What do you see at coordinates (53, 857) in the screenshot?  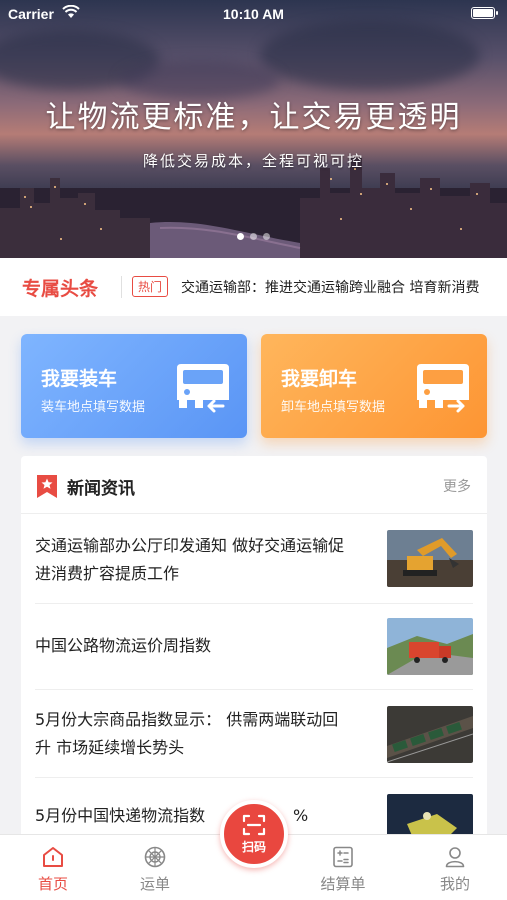 I see `home-icon` at bounding box center [53, 857].